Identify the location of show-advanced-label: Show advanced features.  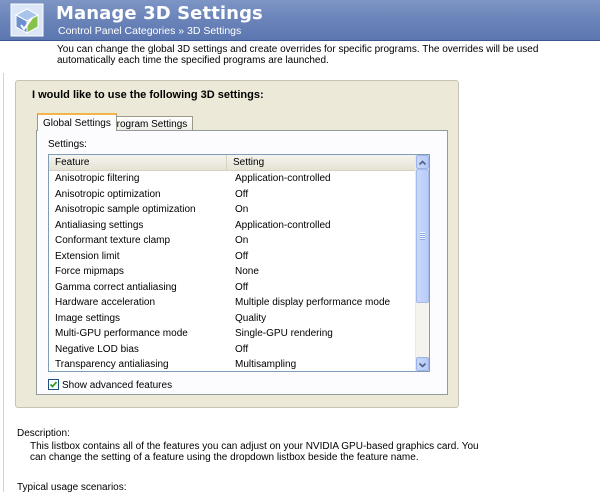
(117, 385).